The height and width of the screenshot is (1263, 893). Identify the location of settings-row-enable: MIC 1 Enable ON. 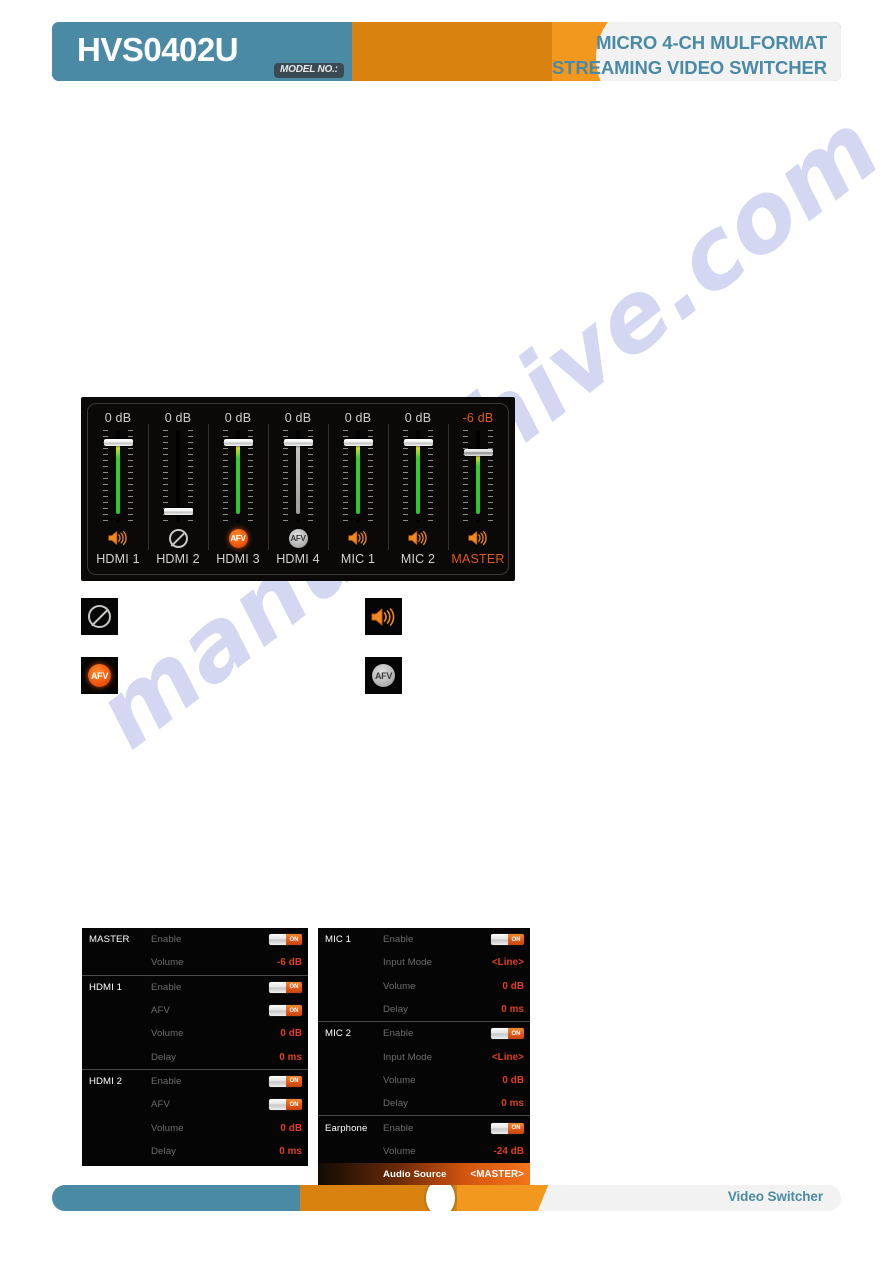
(424, 939).